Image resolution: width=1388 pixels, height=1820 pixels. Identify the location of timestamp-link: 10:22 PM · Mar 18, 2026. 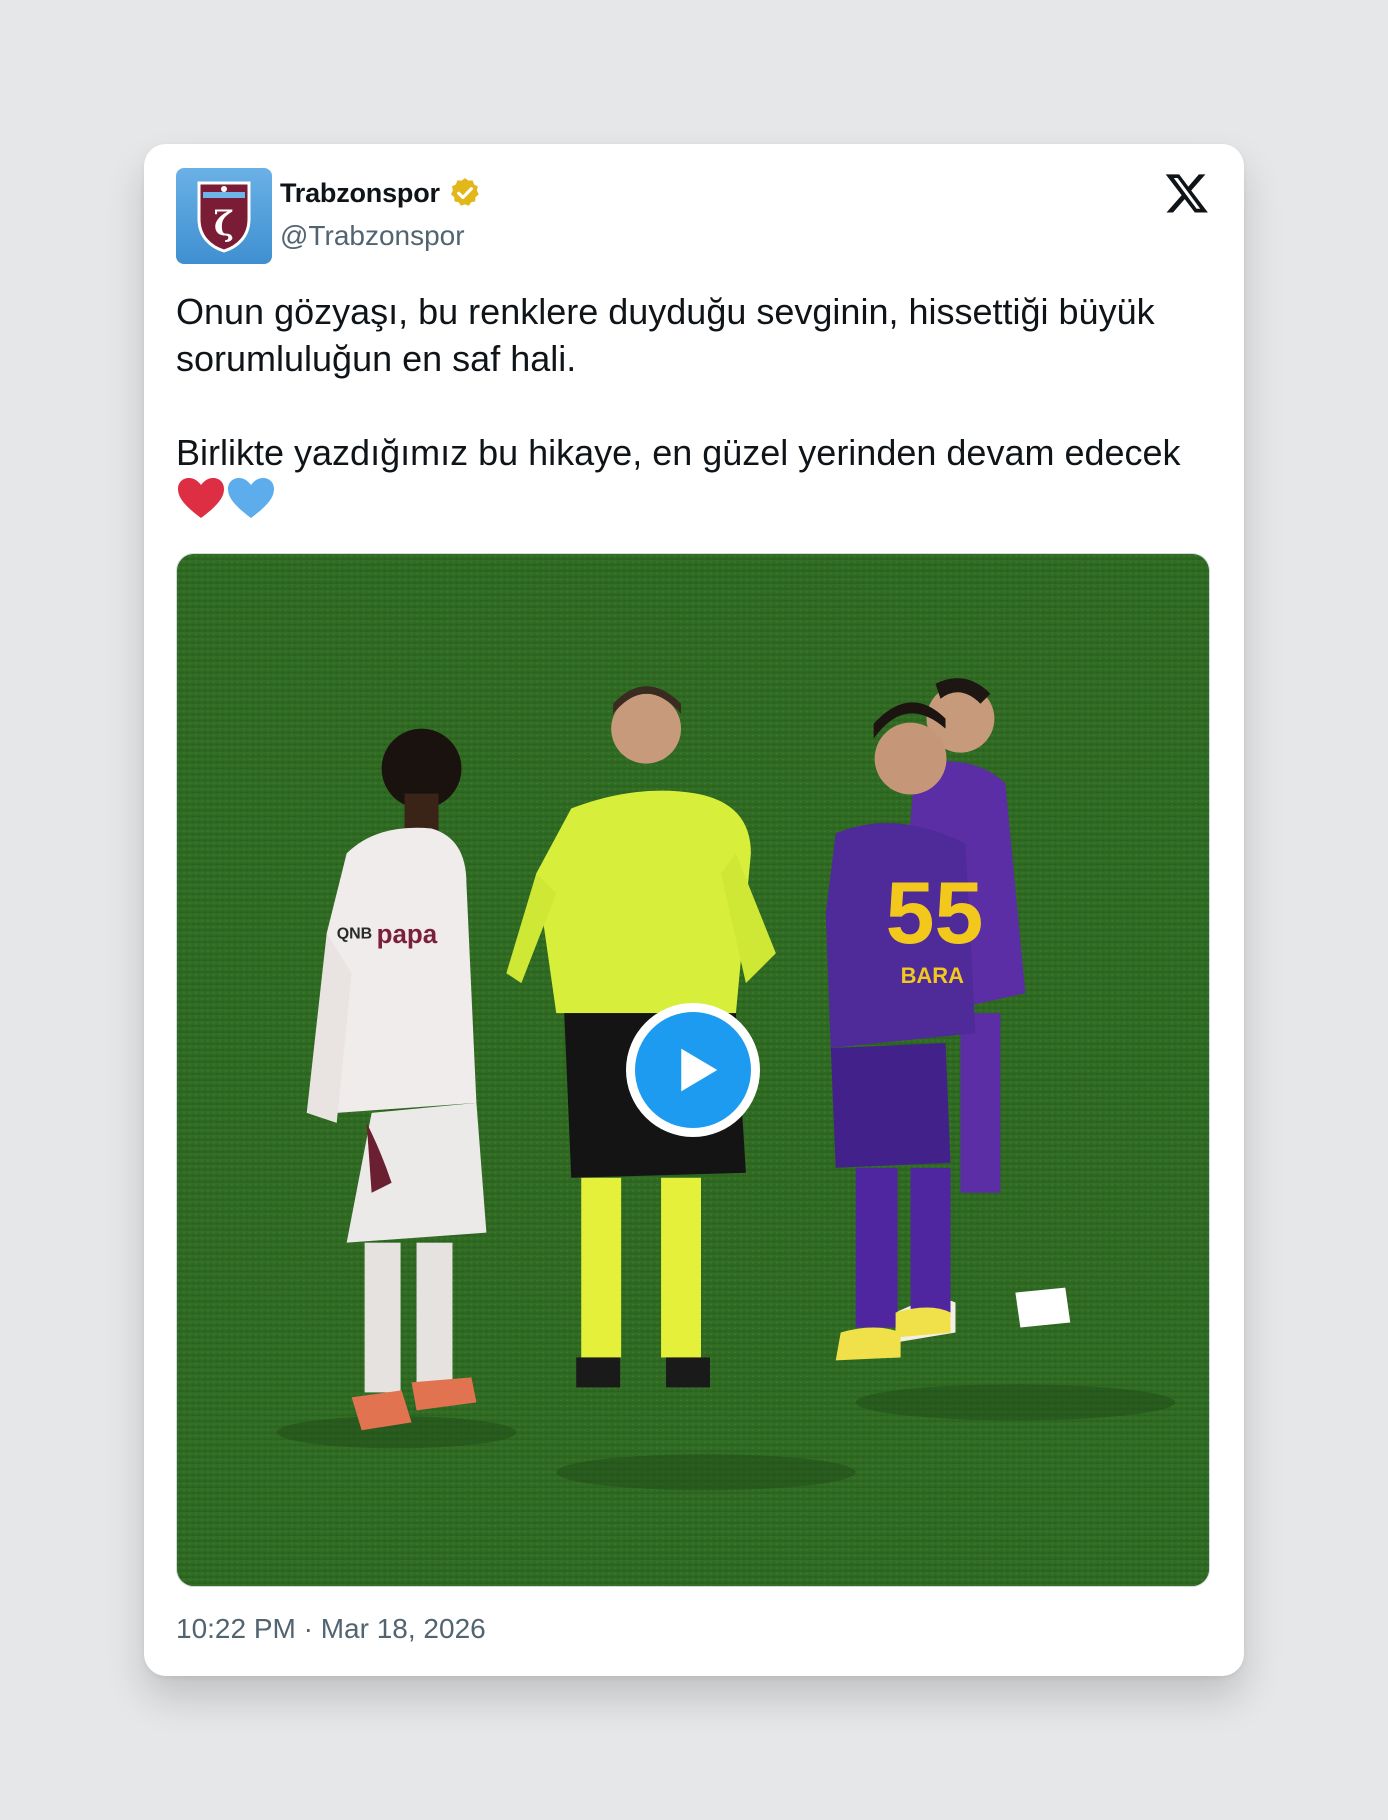
(331, 1628).